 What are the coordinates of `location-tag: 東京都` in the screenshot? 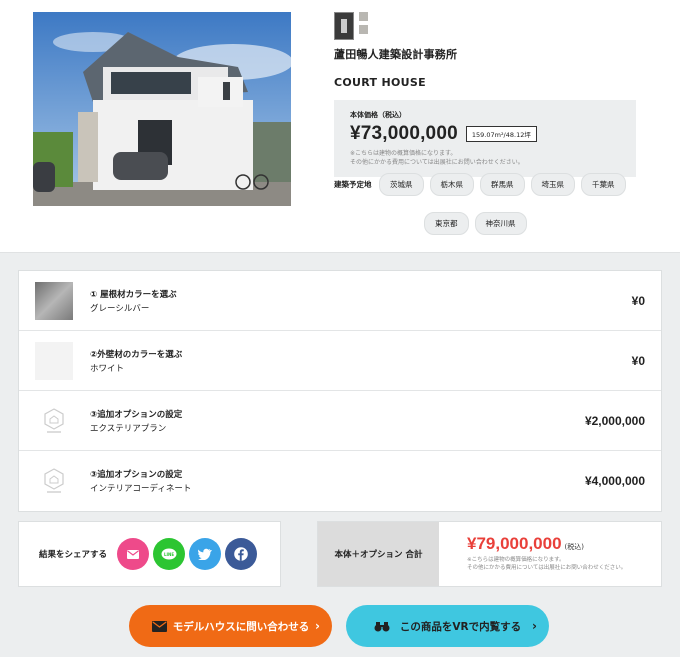 It's located at (446, 223).